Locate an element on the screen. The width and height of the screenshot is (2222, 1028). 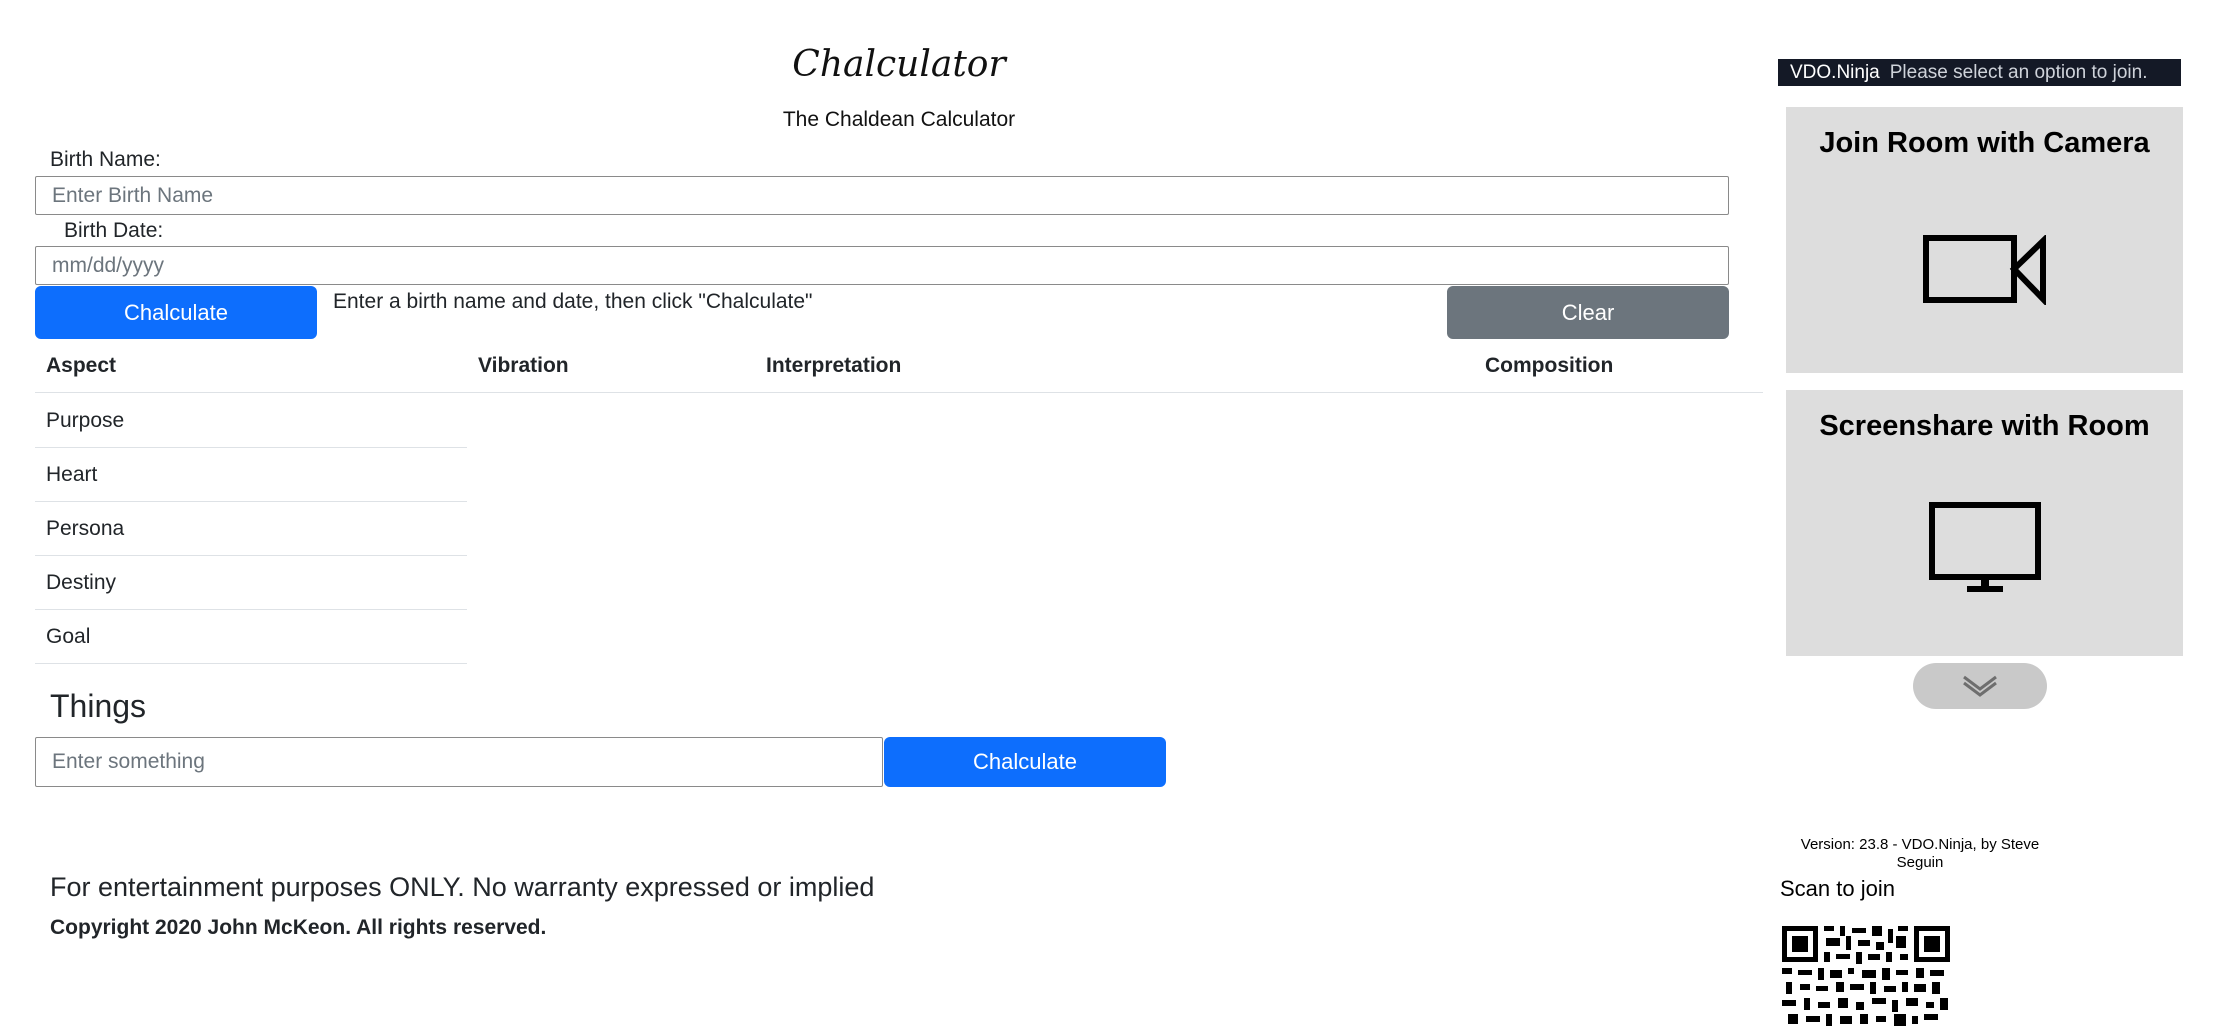
vdo-brand: VDO.Ninja is located at coordinates (1835, 72).